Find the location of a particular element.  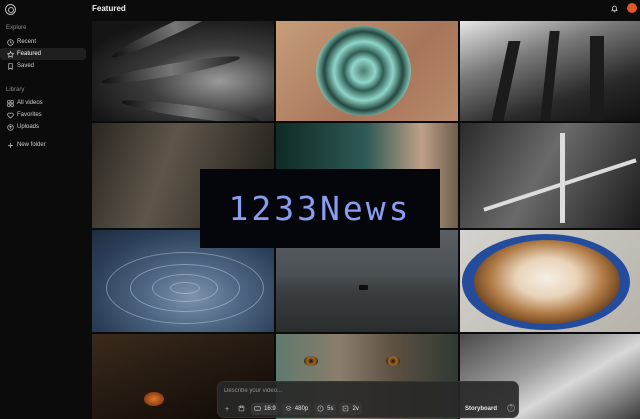

library-section-label: Library is located at coordinates (15, 90).